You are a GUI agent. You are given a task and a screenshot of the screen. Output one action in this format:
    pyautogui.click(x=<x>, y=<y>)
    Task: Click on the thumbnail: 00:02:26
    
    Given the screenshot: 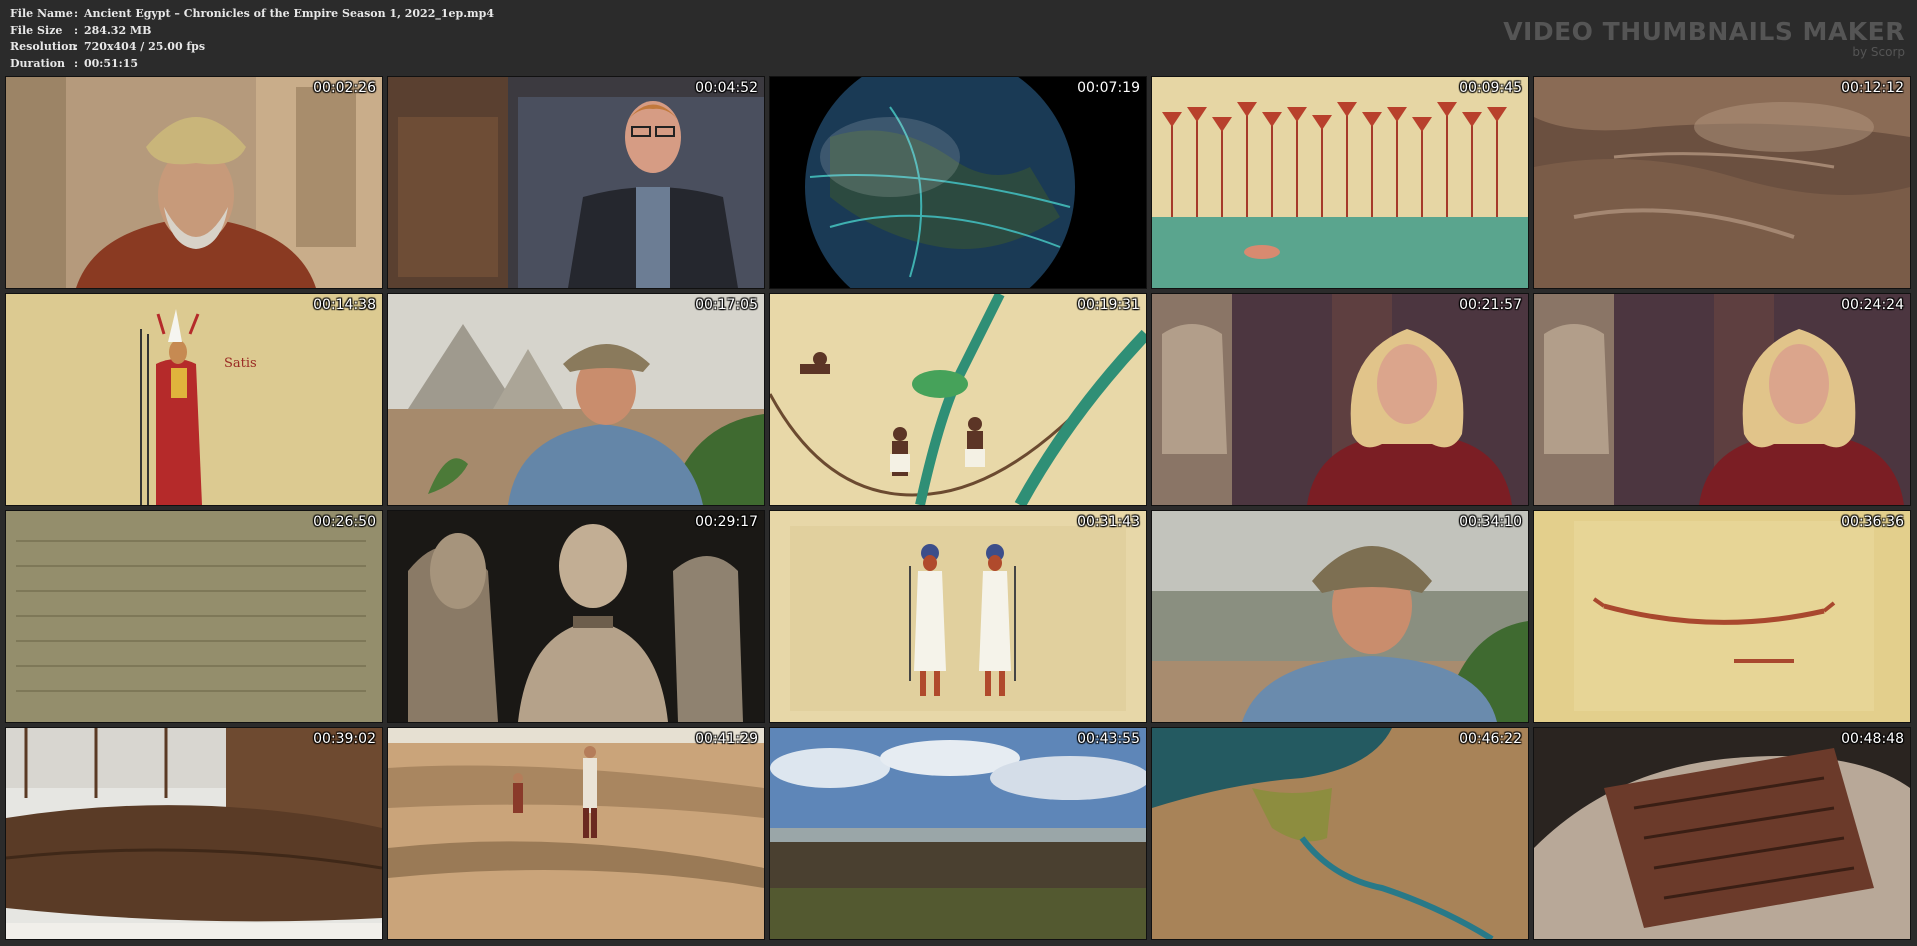 What is the action you would take?
    pyautogui.click(x=194, y=182)
    